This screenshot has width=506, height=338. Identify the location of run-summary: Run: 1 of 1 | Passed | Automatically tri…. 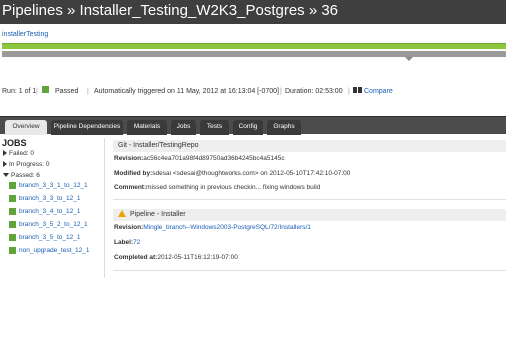
(254, 92).